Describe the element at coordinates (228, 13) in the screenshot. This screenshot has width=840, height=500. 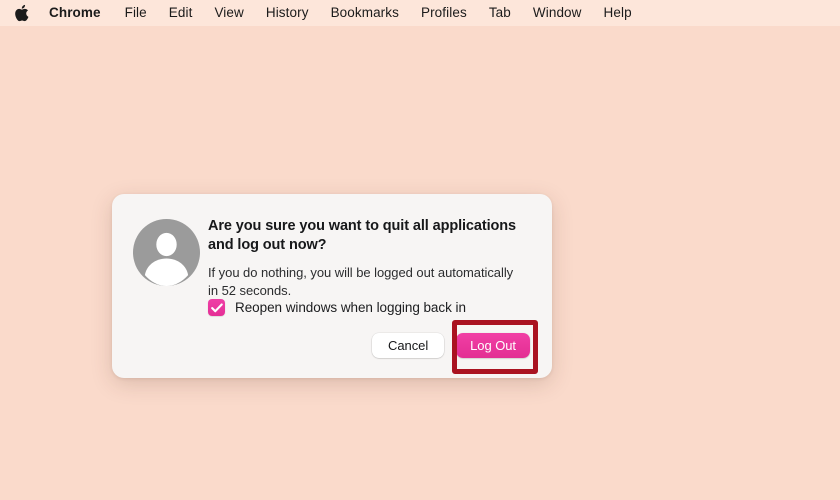
I see `menu-item-view: View` at that location.